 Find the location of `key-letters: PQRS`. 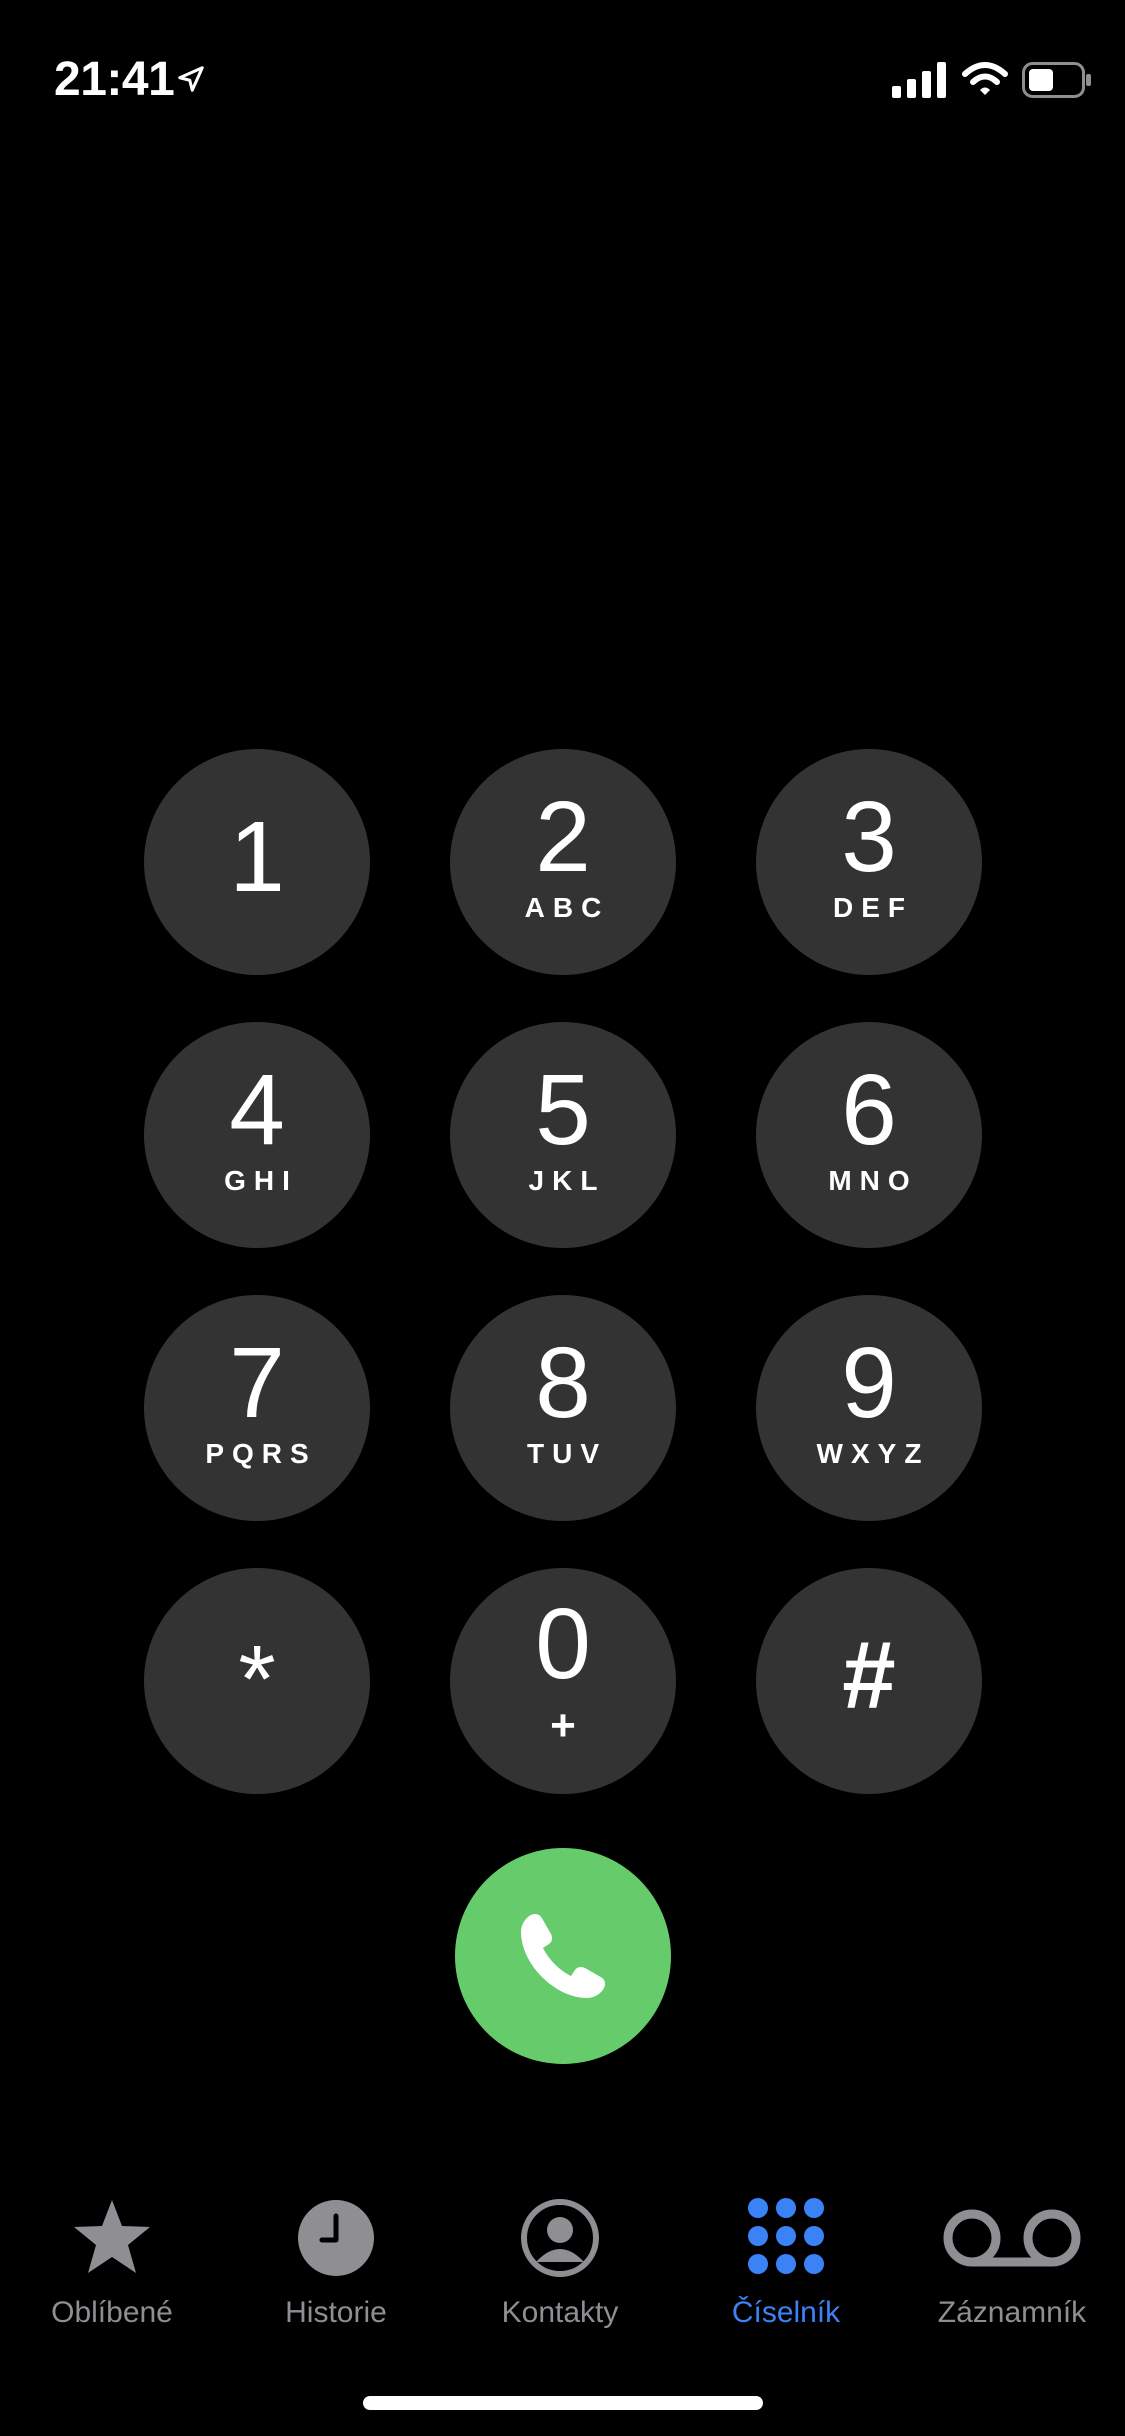

key-letters: PQRS is located at coordinates (261, 1453).